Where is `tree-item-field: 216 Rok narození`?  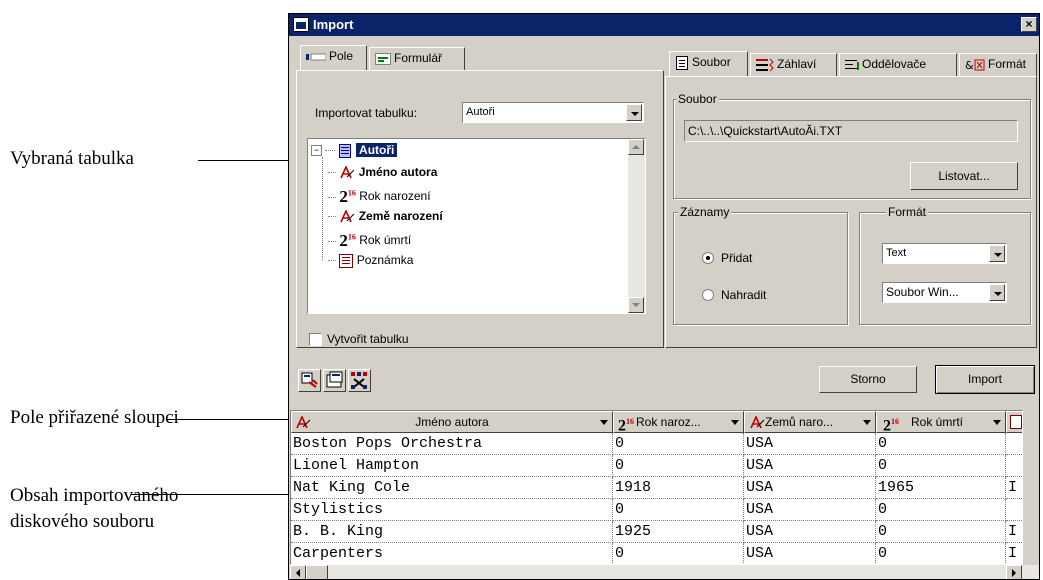
tree-item-field: 216 Rok narození is located at coordinates (379, 197).